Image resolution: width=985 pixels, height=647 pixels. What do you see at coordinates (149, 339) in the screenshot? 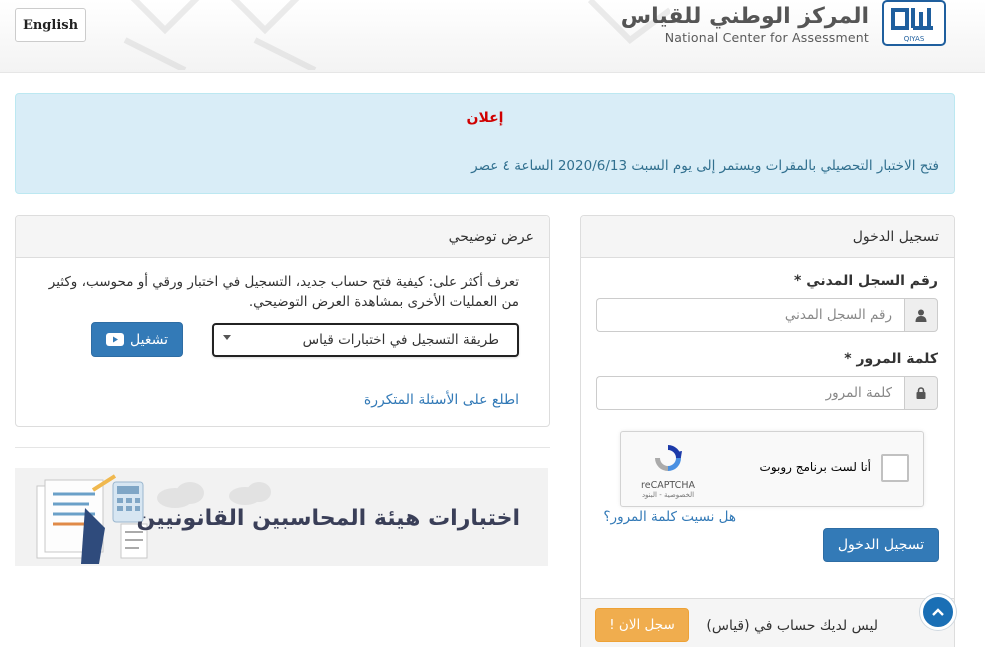
I see `play-label: تشغيل` at bounding box center [149, 339].